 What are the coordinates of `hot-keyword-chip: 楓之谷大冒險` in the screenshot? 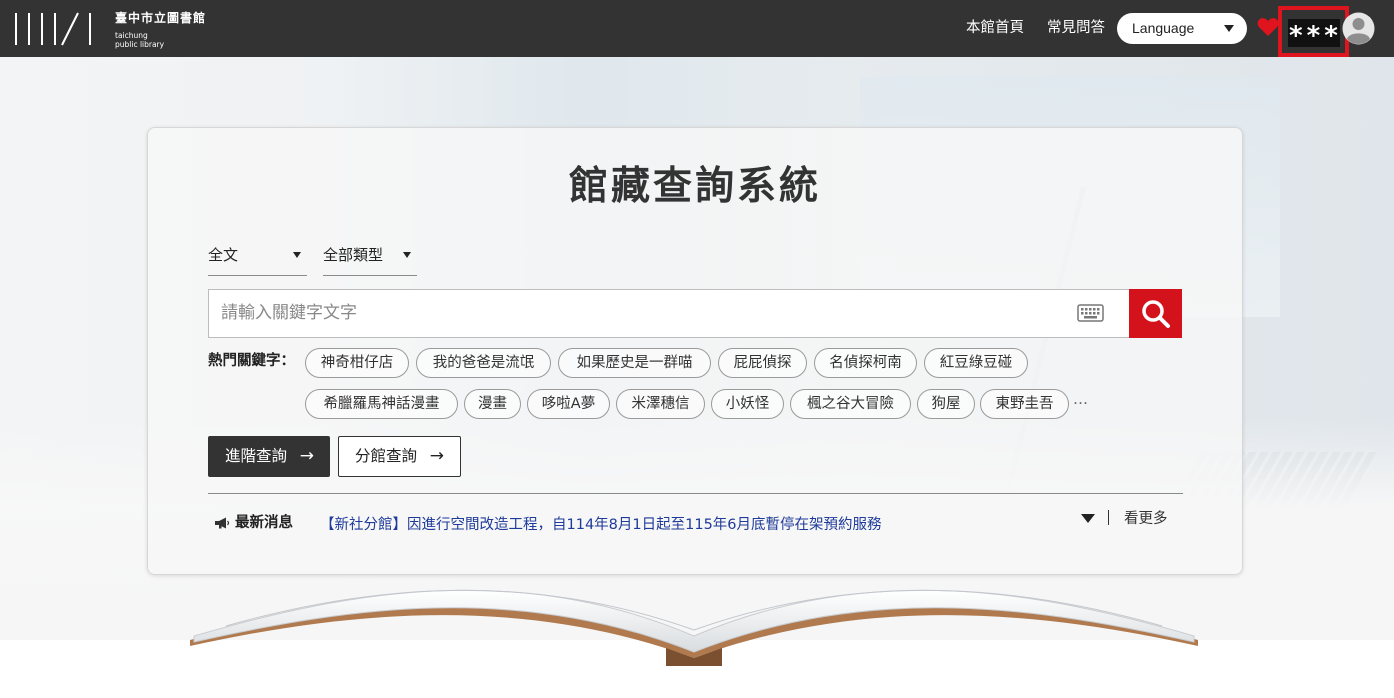 It's located at (850, 404).